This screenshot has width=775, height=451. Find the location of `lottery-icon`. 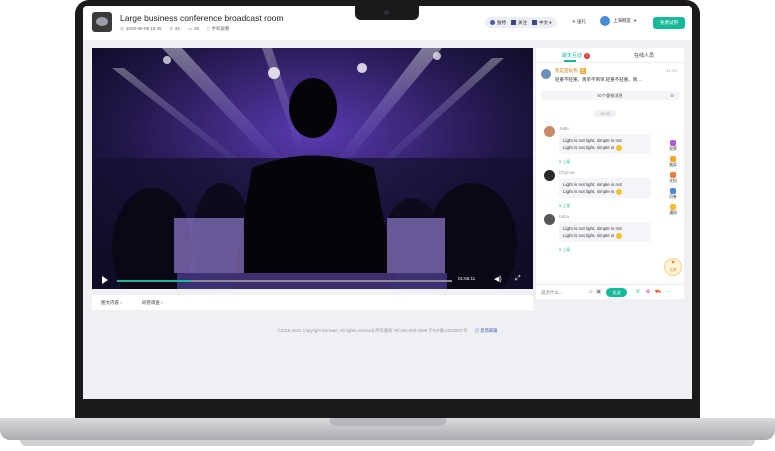

lottery-icon is located at coordinates (673, 159).